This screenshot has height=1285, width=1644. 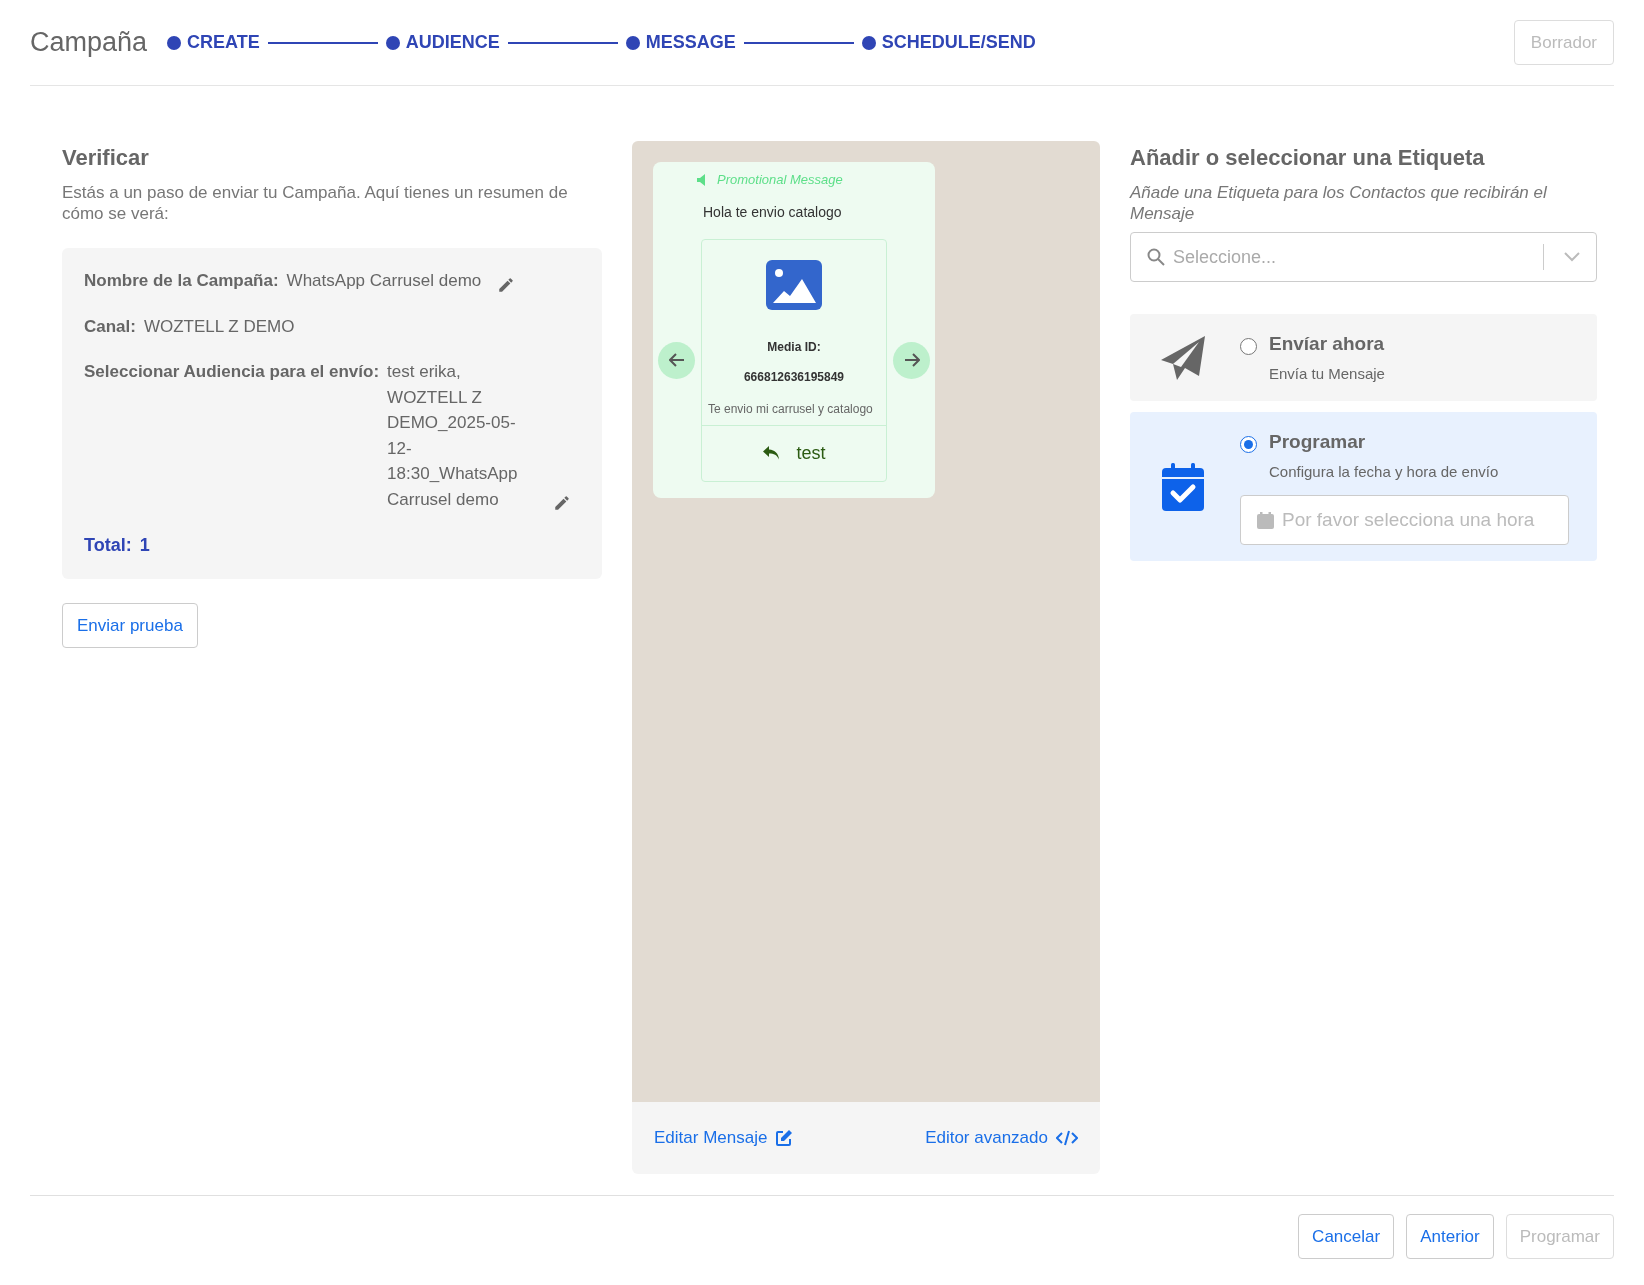 What do you see at coordinates (771, 453) in the screenshot?
I see `reply-icon` at bounding box center [771, 453].